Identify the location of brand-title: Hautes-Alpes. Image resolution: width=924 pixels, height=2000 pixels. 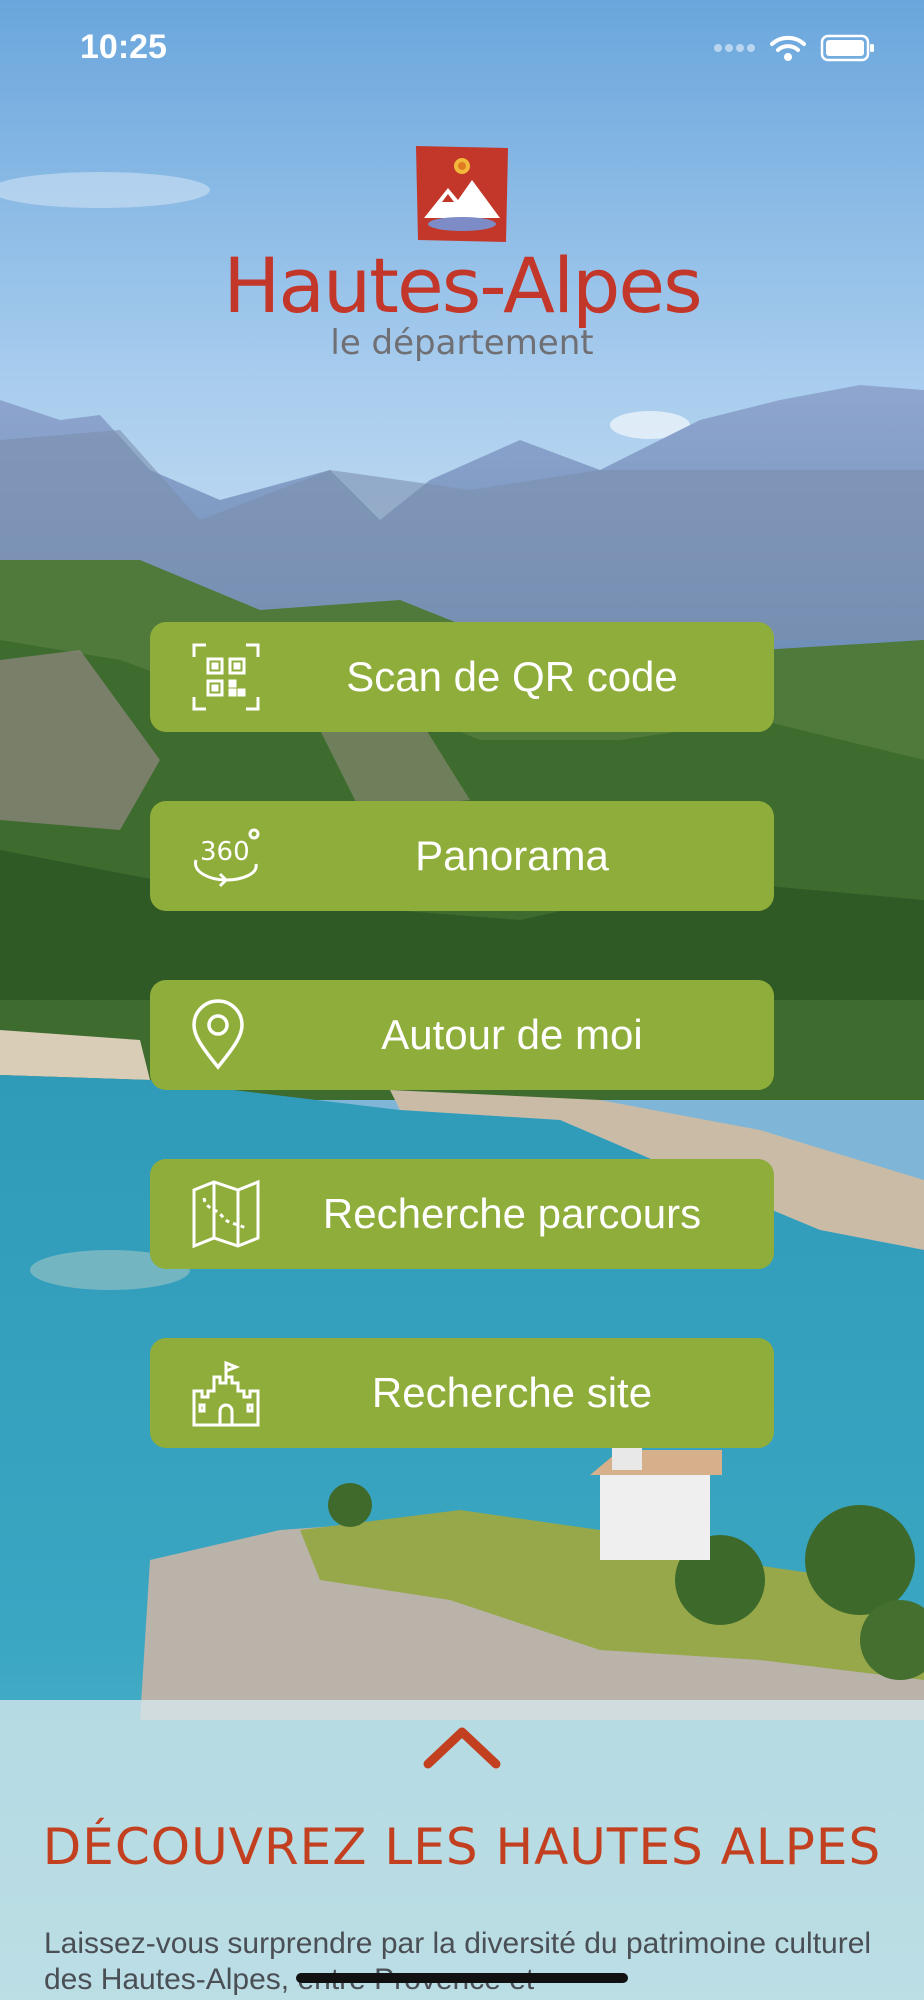
(463, 285).